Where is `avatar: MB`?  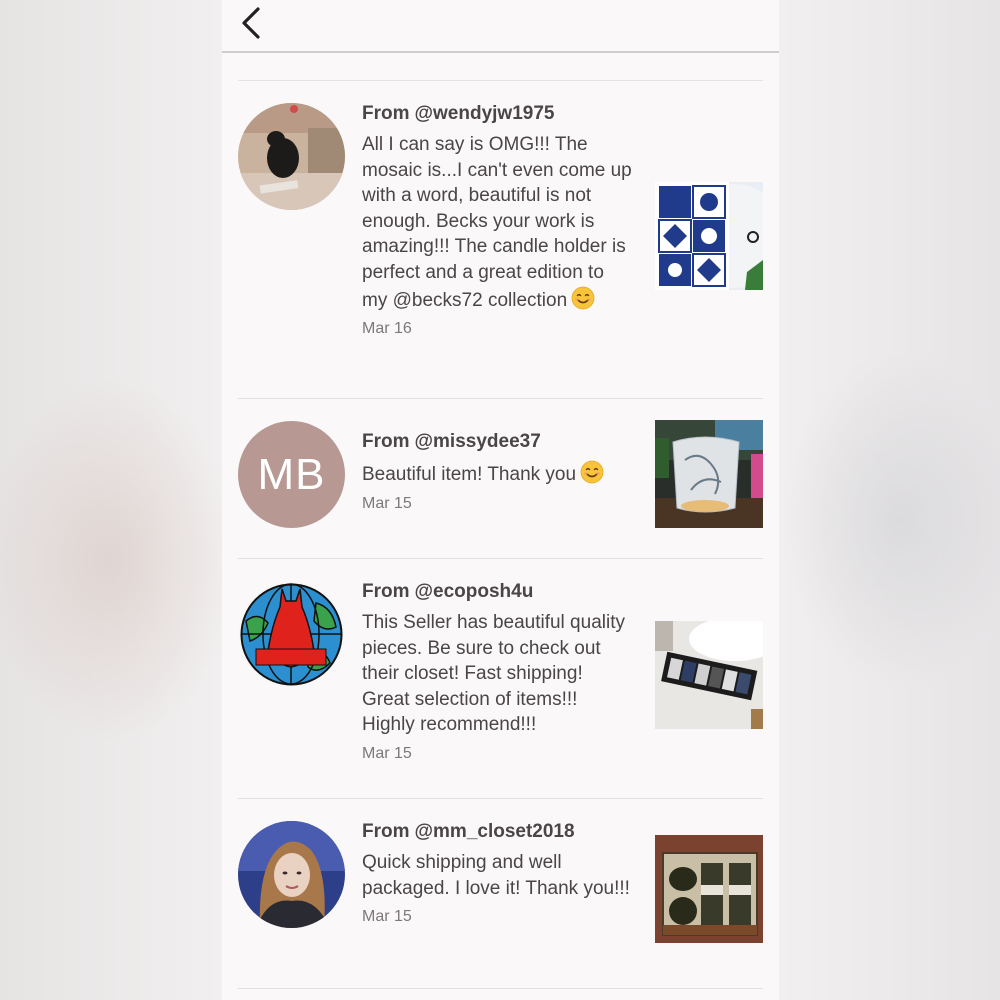
avatar: MB is located at coordinates (291, 474).